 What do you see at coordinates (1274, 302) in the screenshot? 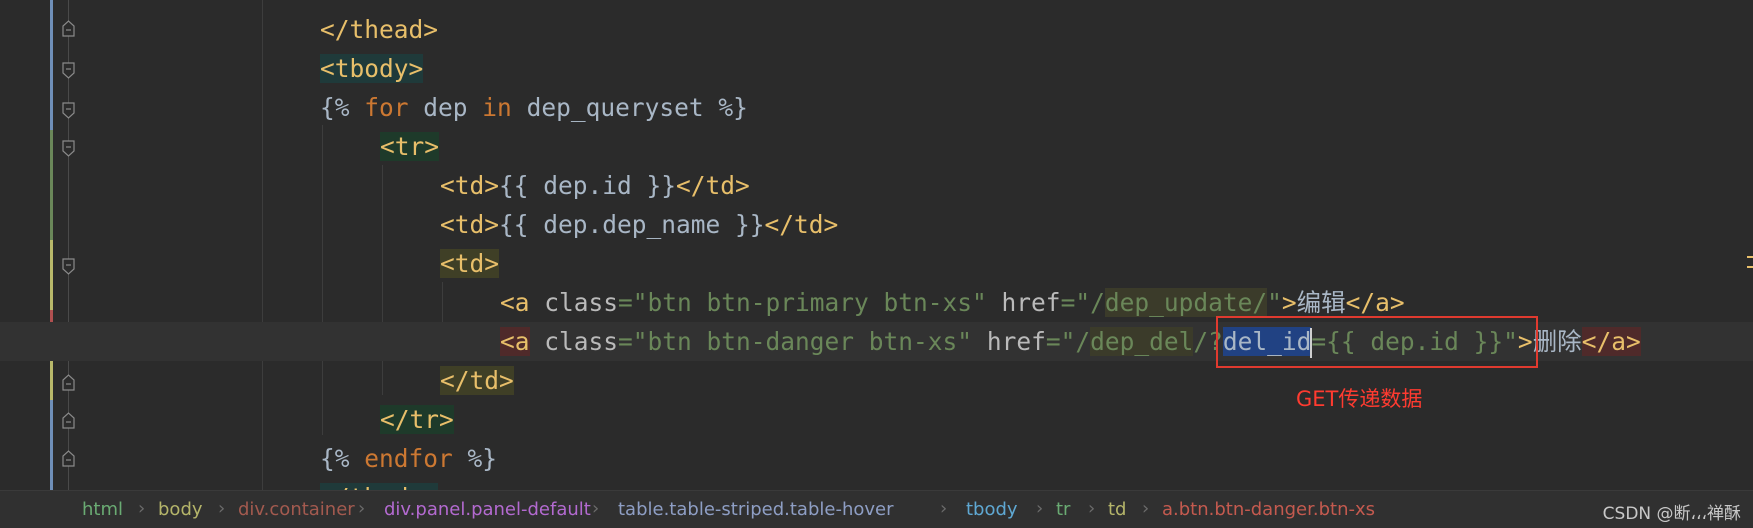
I see `code-token: "` at bounding box center [1274, 302].